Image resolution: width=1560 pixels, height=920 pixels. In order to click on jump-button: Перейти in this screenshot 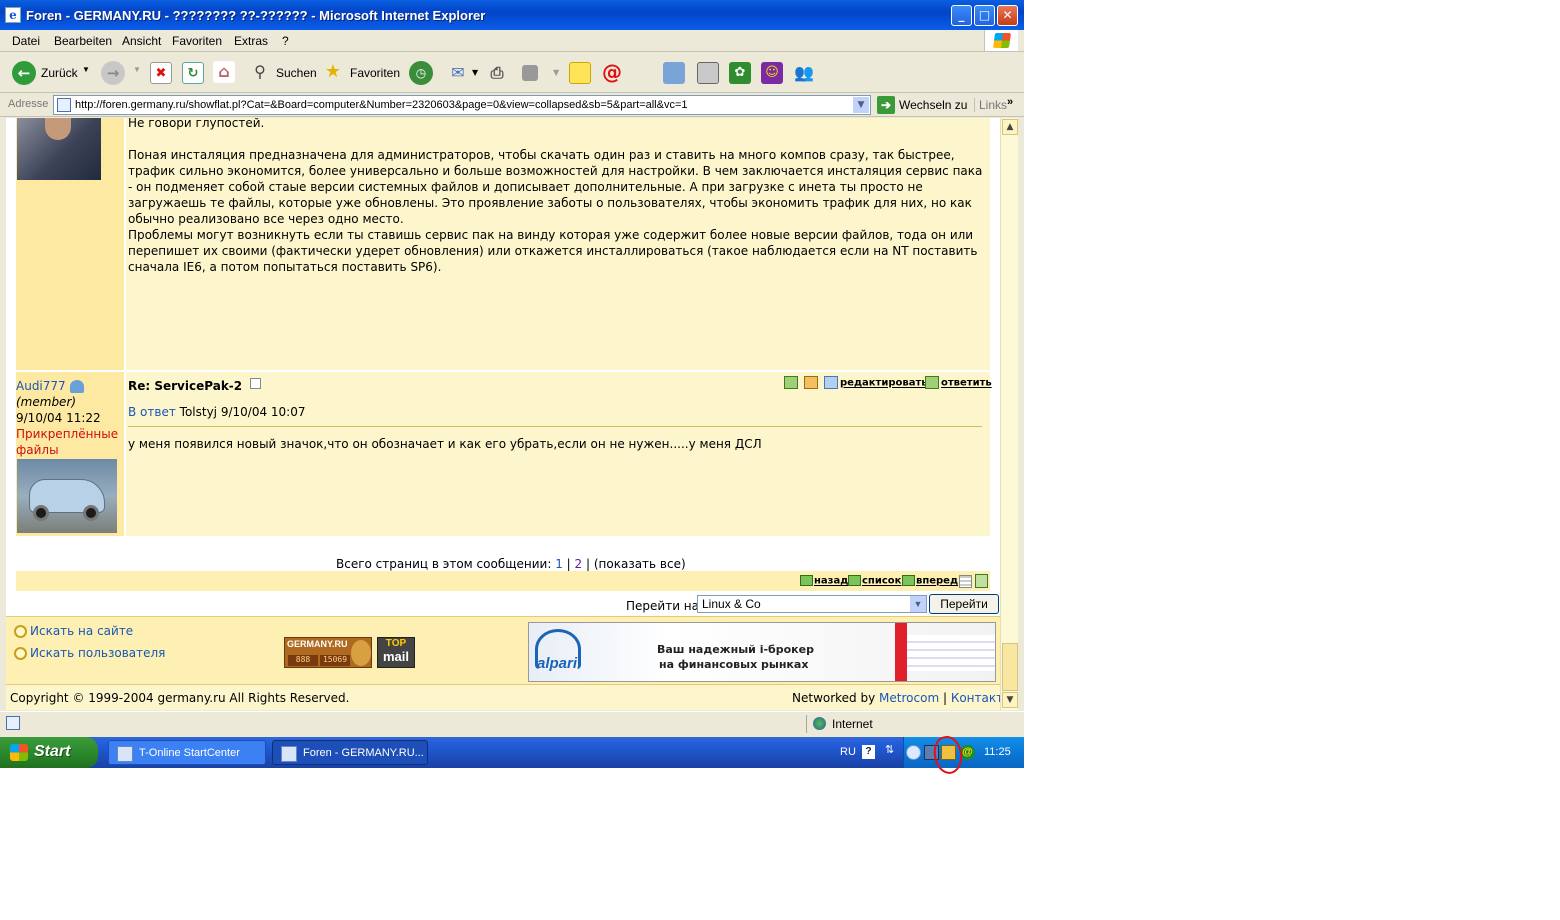, I will do `click(964, 604)`.